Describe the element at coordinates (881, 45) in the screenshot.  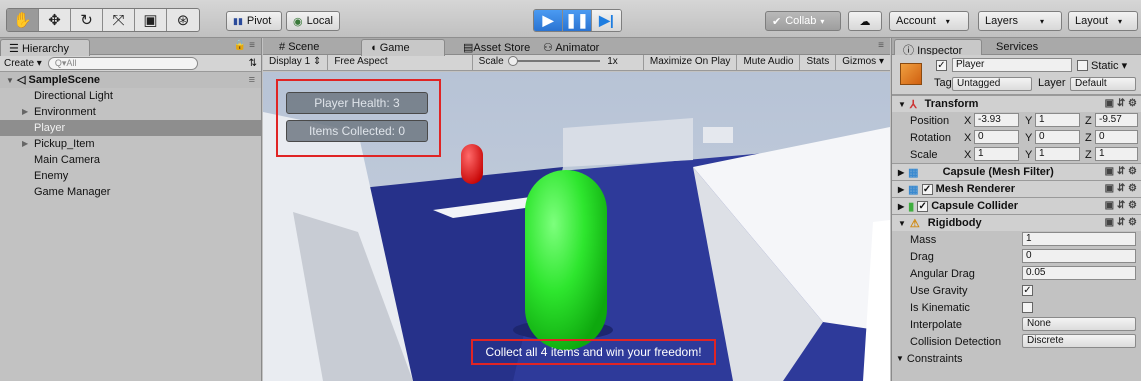
I see `panel-menu-icon: ≡` at that location.